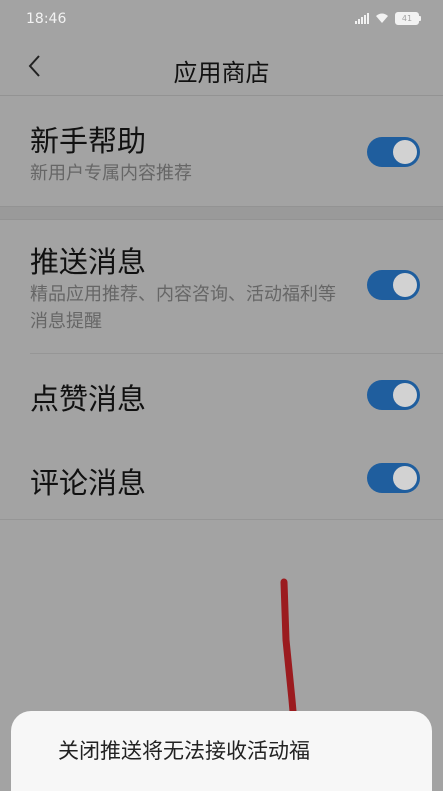 The height and width of the screenshot is (791, 443). Describe the element at coordinates (291, 673) in the screenshot. I see `annotation-arrow` at that location.